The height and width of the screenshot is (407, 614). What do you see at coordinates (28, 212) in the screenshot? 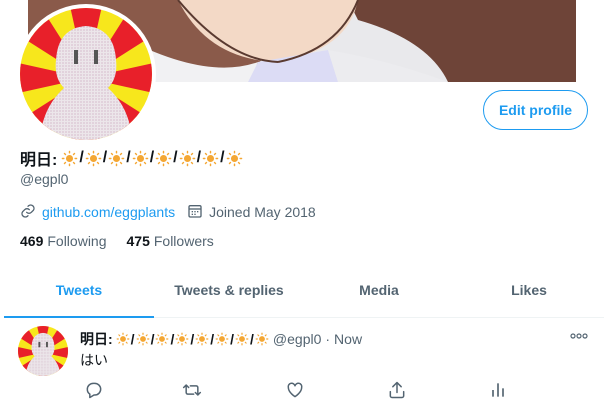
I see `link-icon` at bounding box center [28, 212].